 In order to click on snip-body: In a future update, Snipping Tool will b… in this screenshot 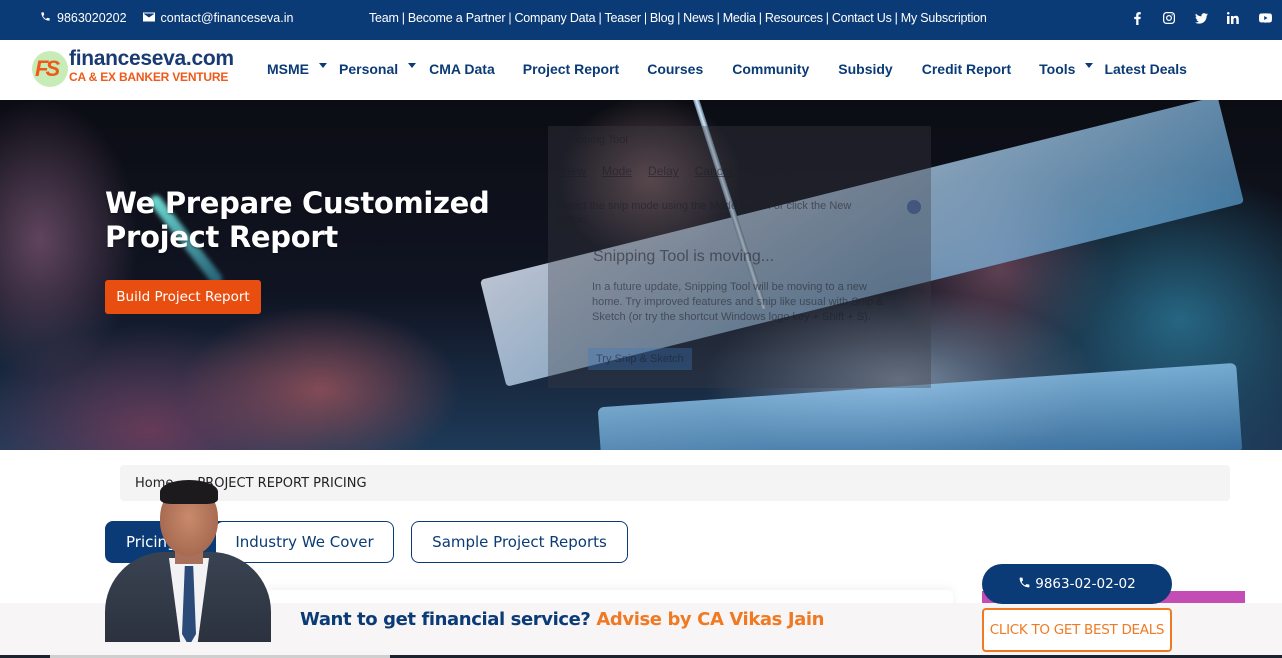, I will do `click(738, 302)`.